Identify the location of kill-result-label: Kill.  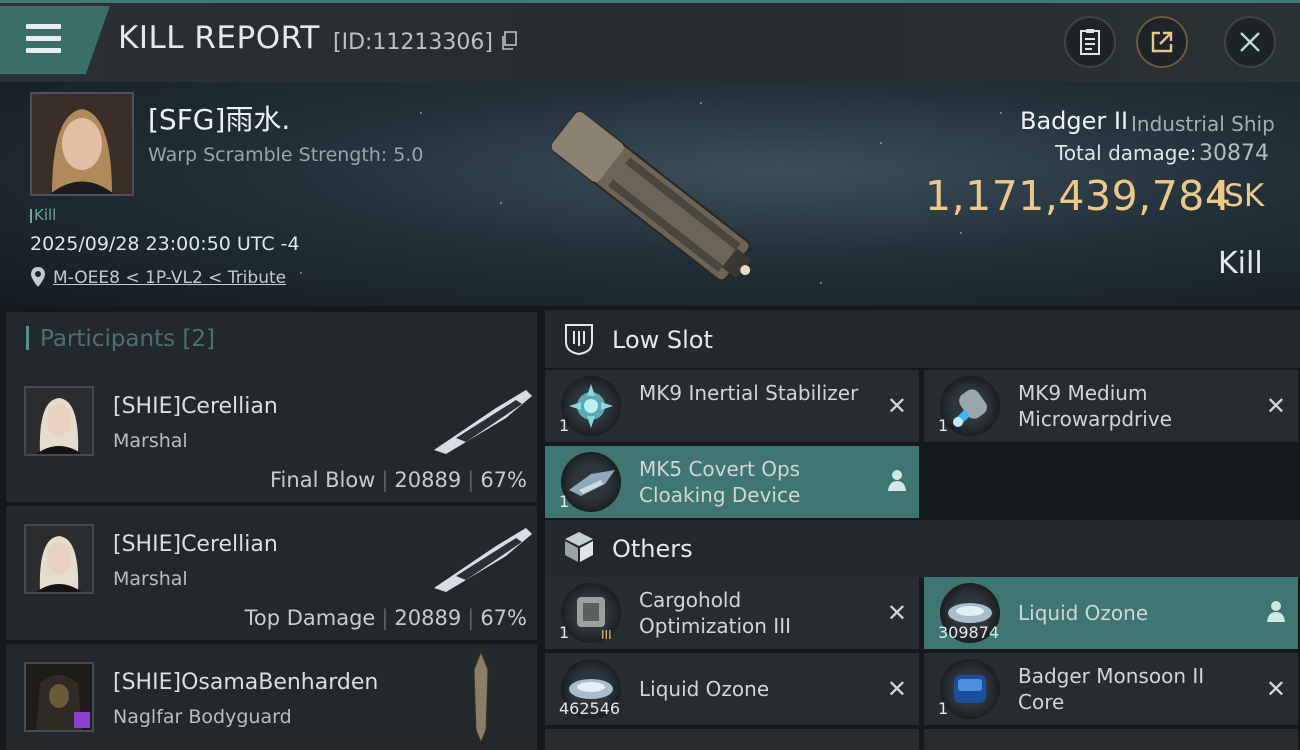
(1240, 263).